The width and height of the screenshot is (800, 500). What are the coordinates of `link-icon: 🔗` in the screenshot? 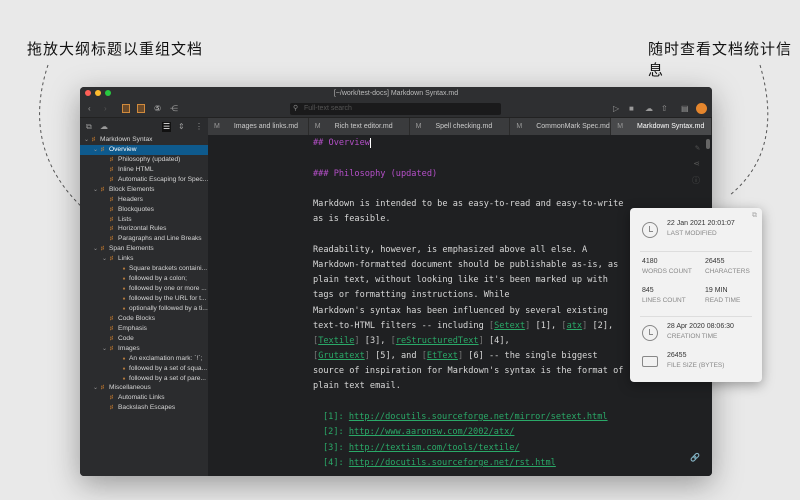 It's located at (695, 457).